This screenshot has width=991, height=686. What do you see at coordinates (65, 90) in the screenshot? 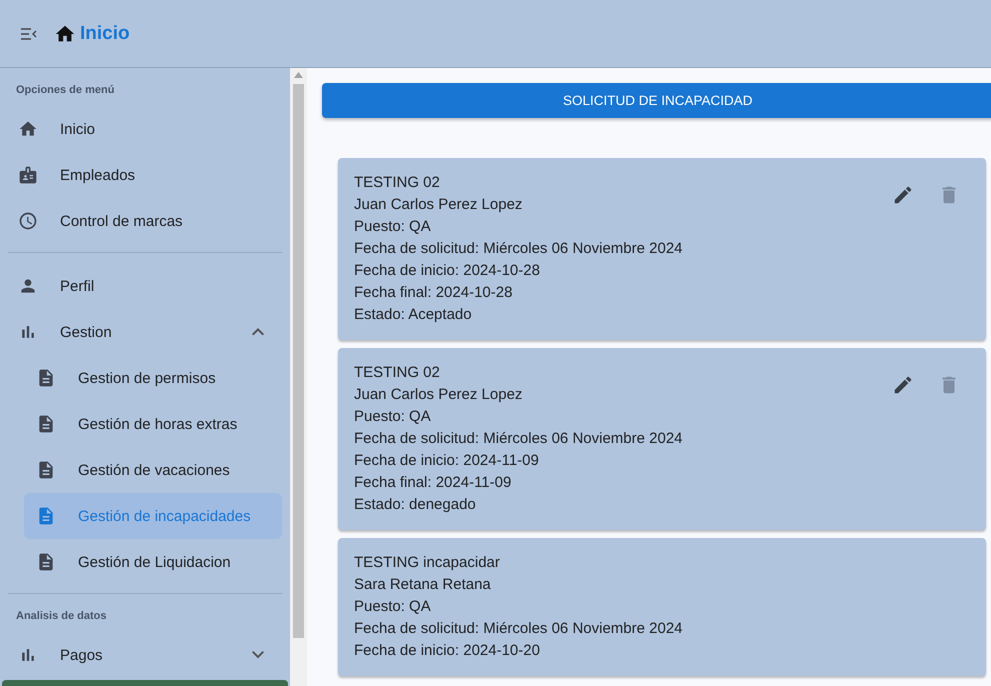
I see `section-title: Opciones de menú` at bounding box center [65, 90].